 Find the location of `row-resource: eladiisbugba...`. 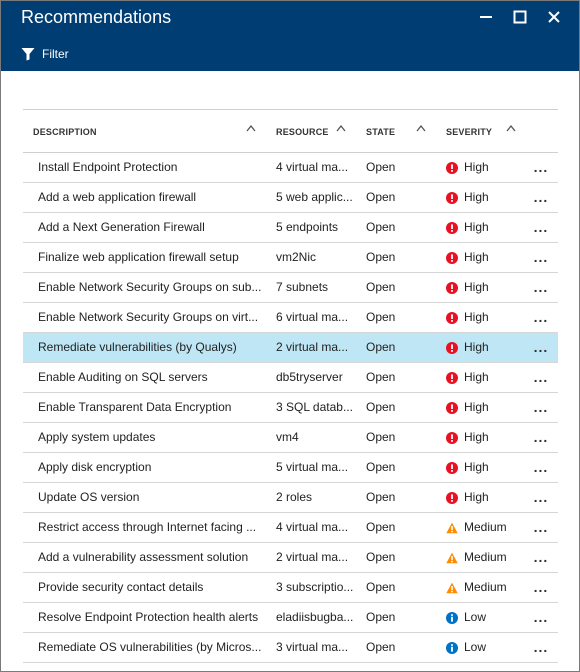

row-resource: eladiisbugba... is located at coordinates (315, 617).